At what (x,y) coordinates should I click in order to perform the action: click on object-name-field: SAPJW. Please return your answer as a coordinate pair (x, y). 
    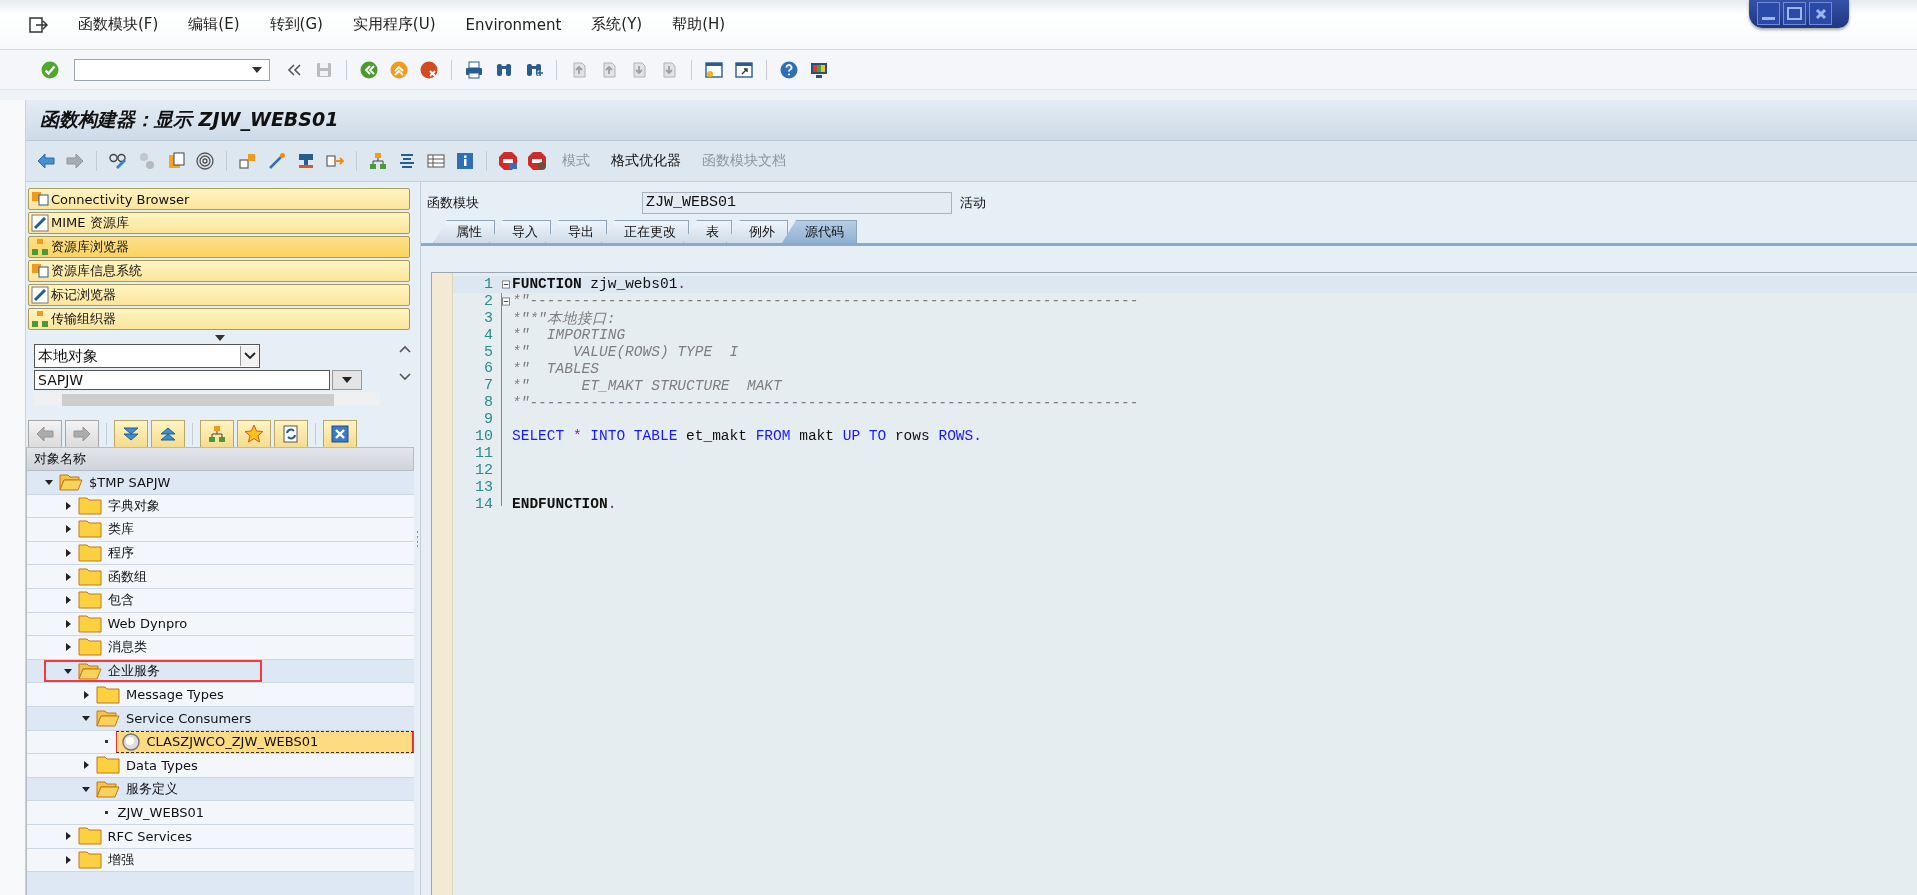
    Looking at the image, I should click on (182, 380).